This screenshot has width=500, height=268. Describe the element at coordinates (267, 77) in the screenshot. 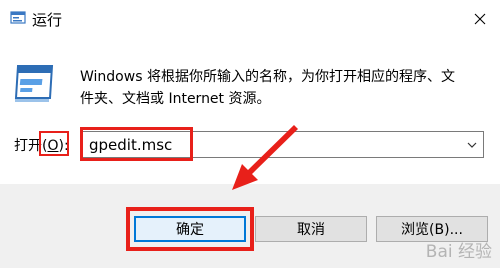

I see `description-line-1: Windows 将根据你所输入的名称，为你打开相应的程序、文` at that location.